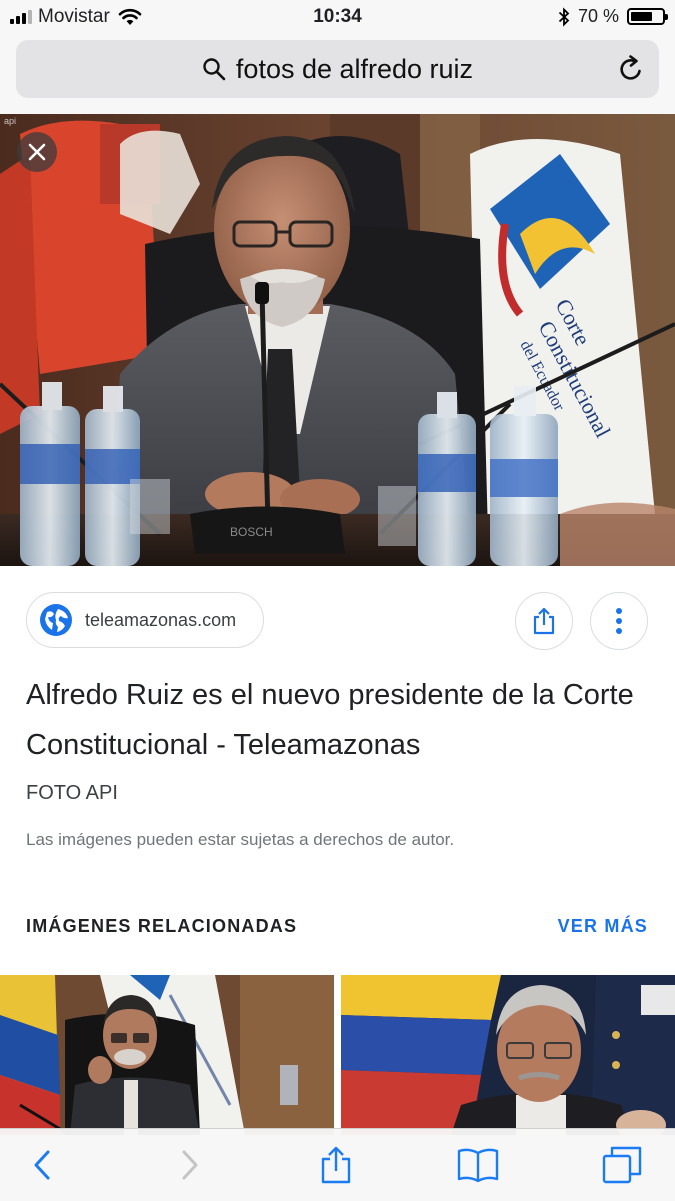  I want to click on share-page-button, so click(336, 1165).